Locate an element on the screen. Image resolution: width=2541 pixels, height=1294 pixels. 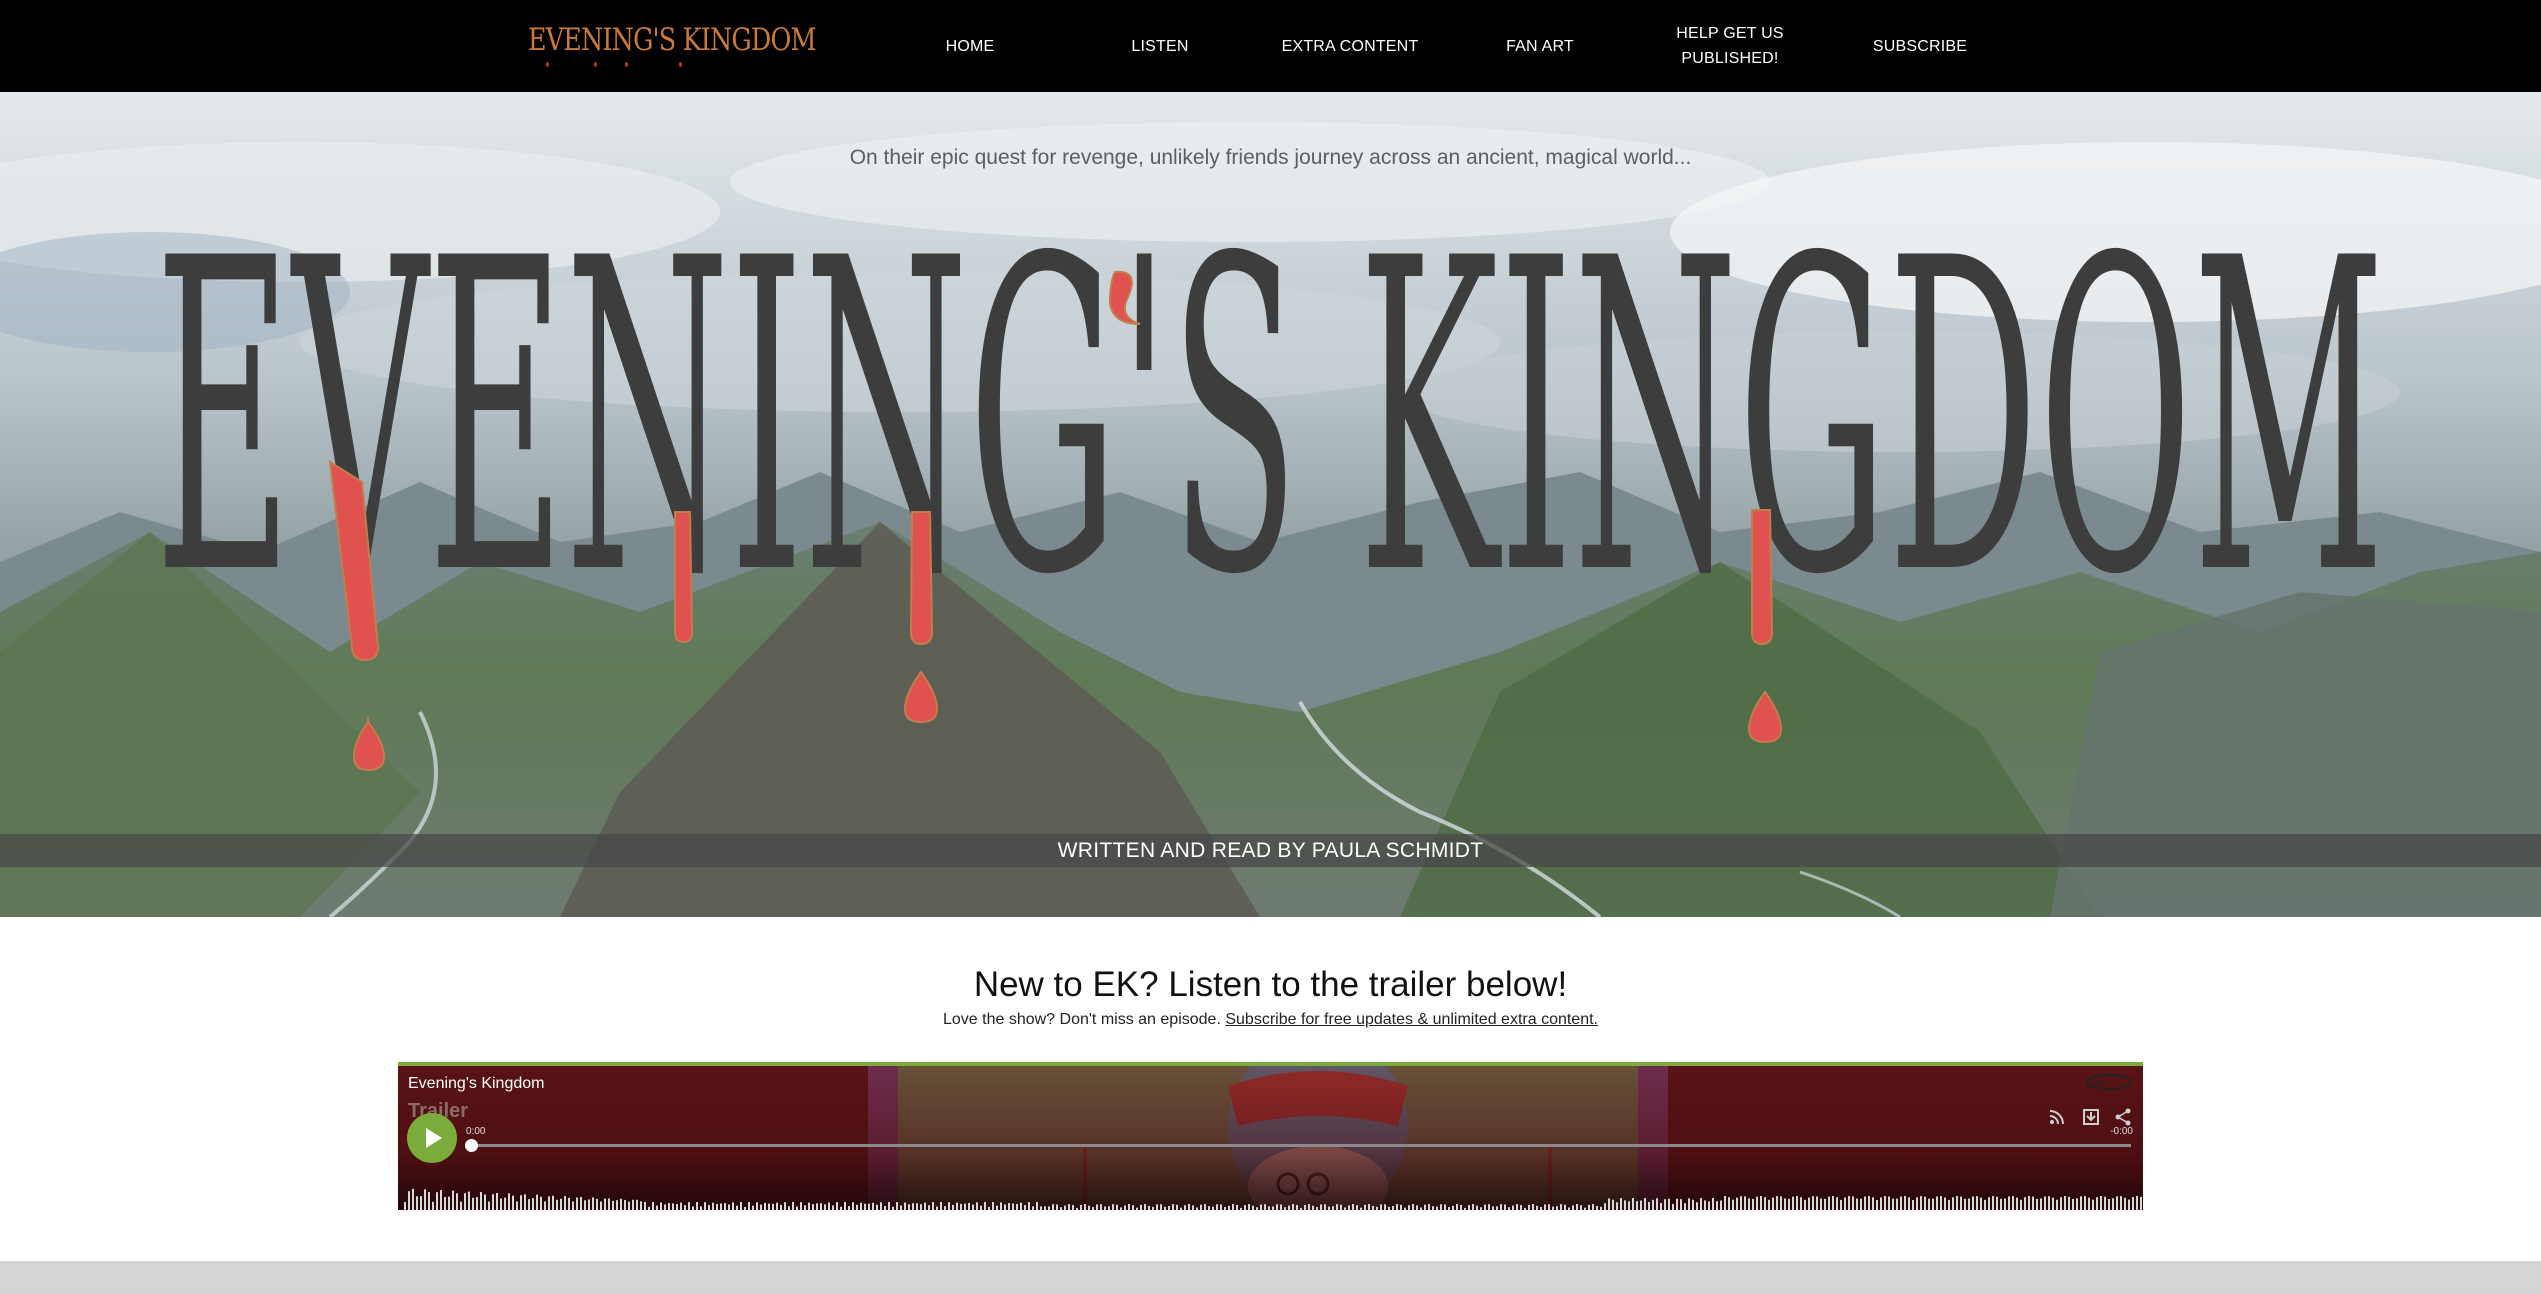
site-logo: EVENING'S KINGDOM is located at coordinates (672, 48).